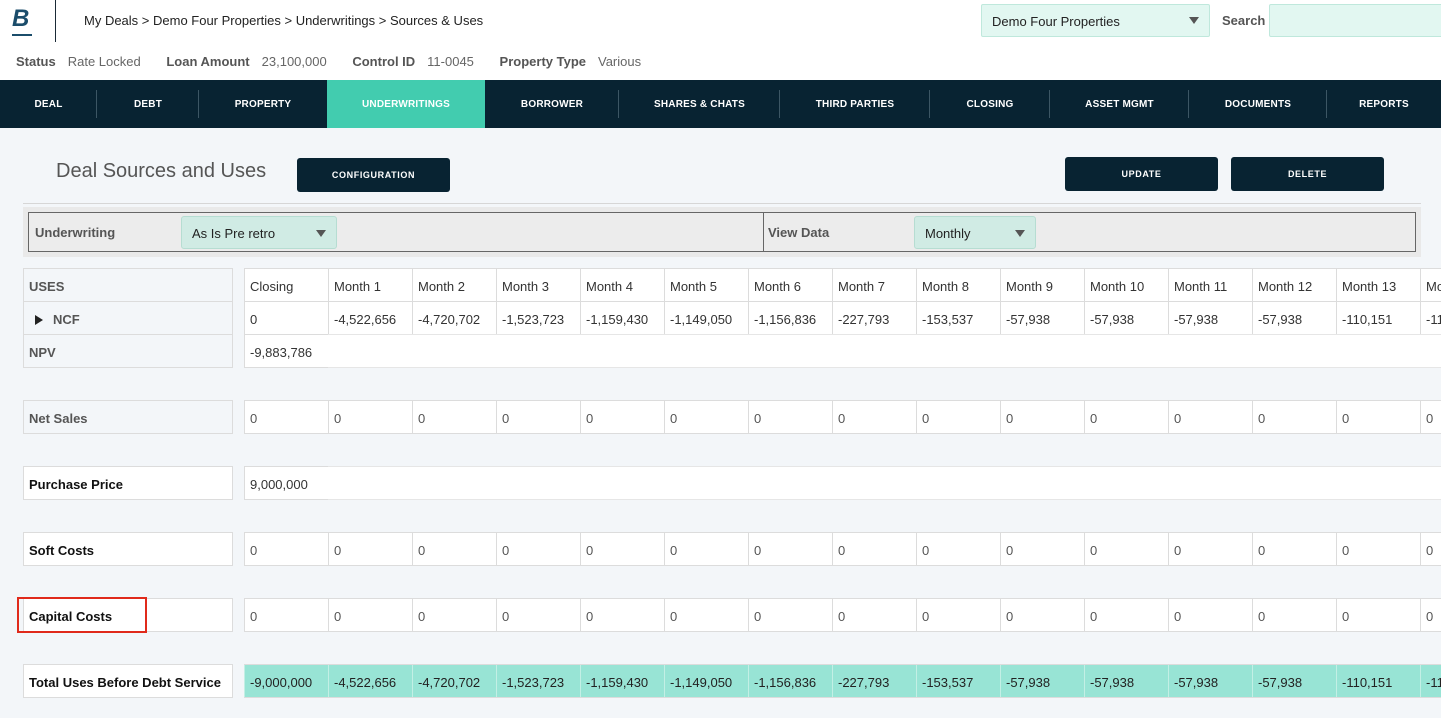  I want to click on column-header: Month 7, so click(874, 285).